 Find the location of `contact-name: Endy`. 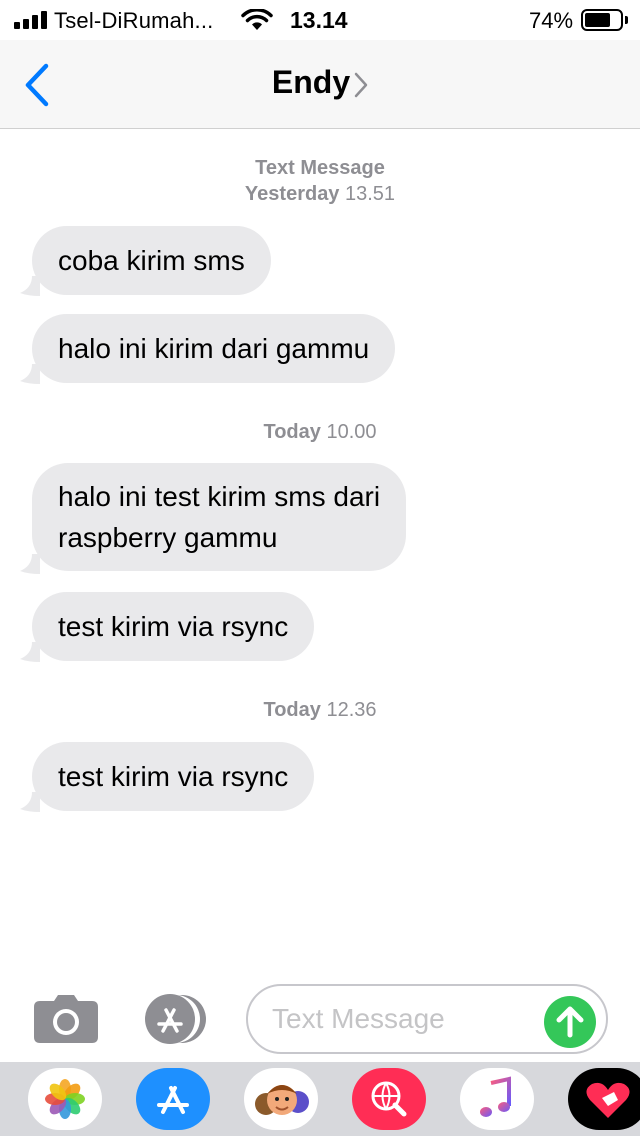

contact-name: Endy is located at coordinates (311, 82).